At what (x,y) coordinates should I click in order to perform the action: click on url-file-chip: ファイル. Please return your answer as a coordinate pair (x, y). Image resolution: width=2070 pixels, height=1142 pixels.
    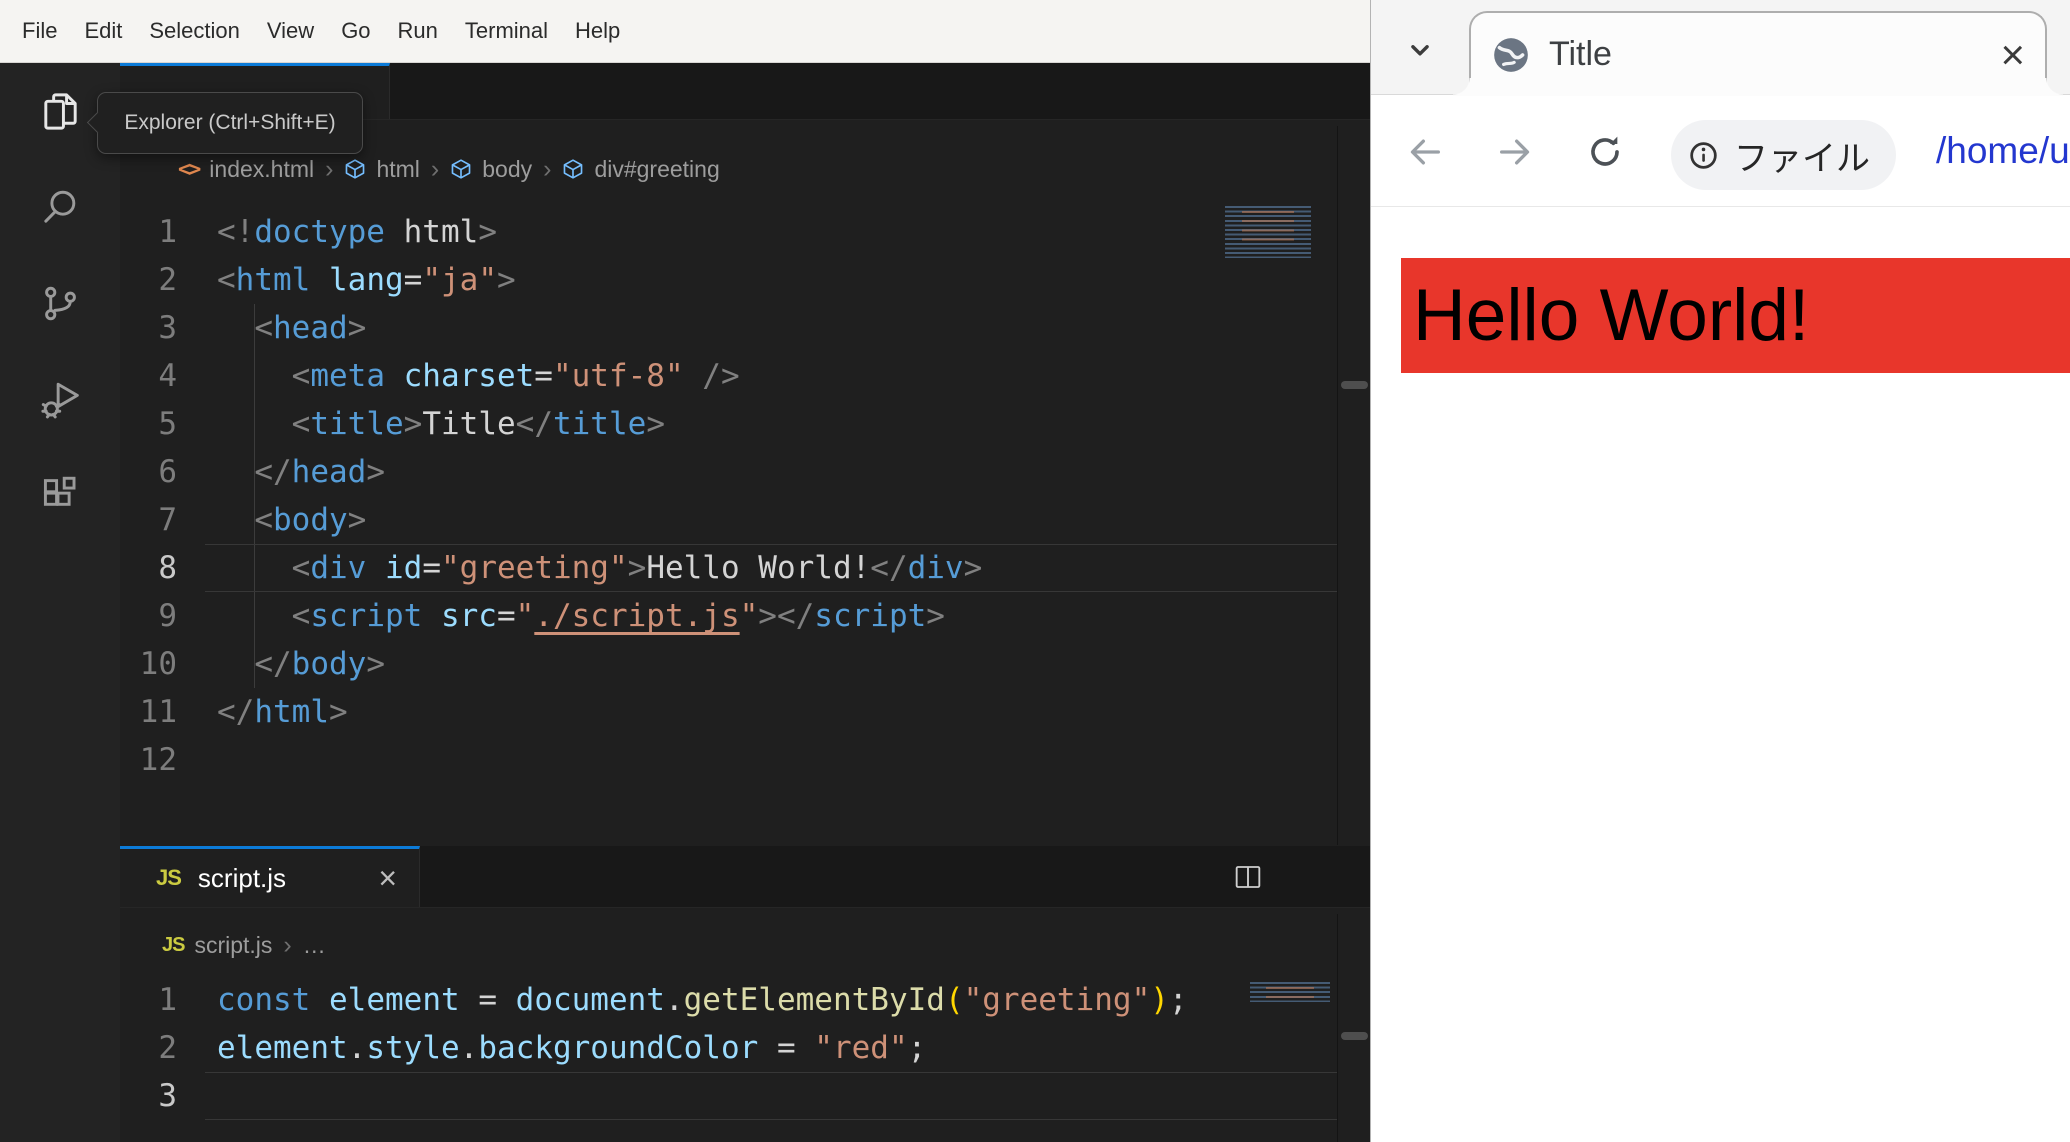
    Looking at the image, I should click on (1783, 155).